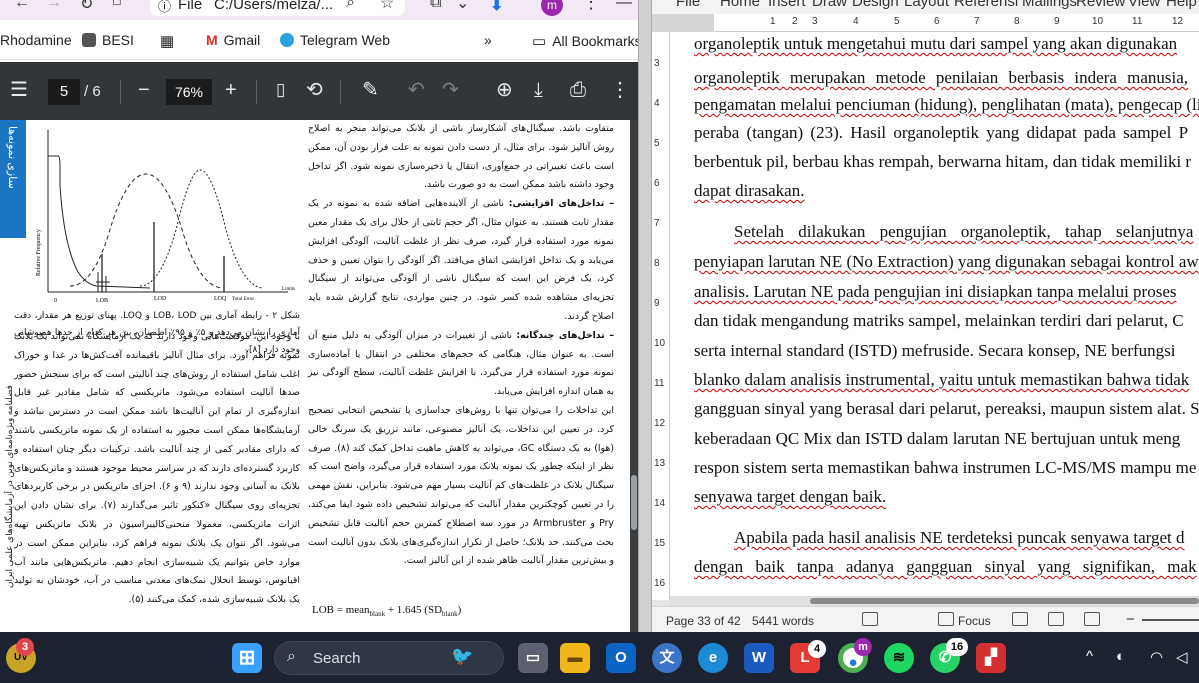  I want to click on edge-button: e, so click(713, 658).